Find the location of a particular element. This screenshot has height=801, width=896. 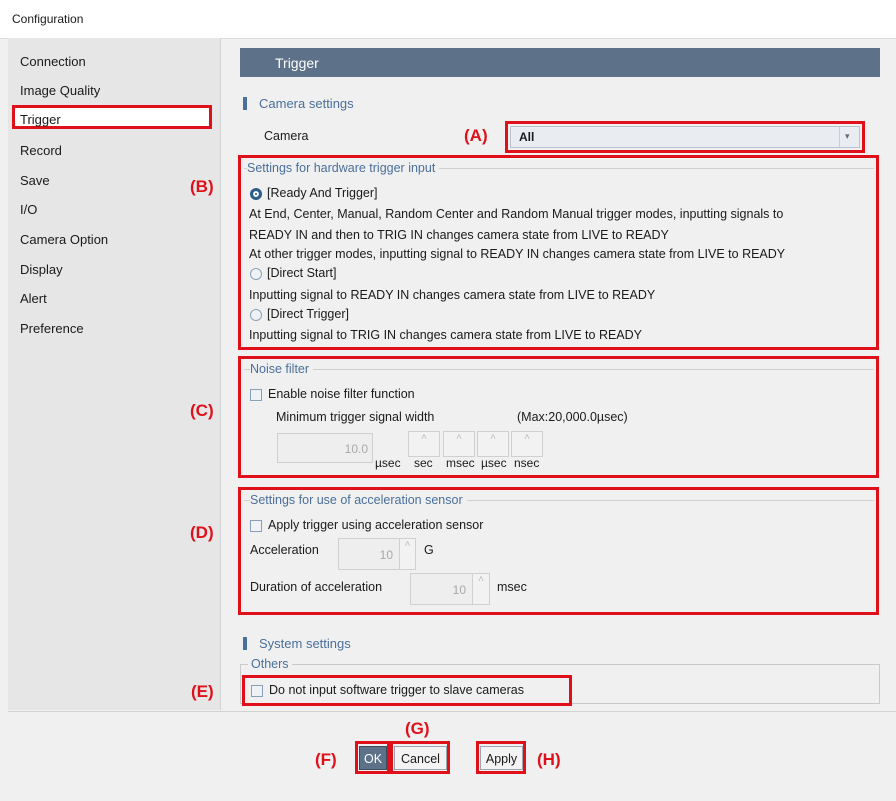

group-rule is located at coordinates (559, 369).